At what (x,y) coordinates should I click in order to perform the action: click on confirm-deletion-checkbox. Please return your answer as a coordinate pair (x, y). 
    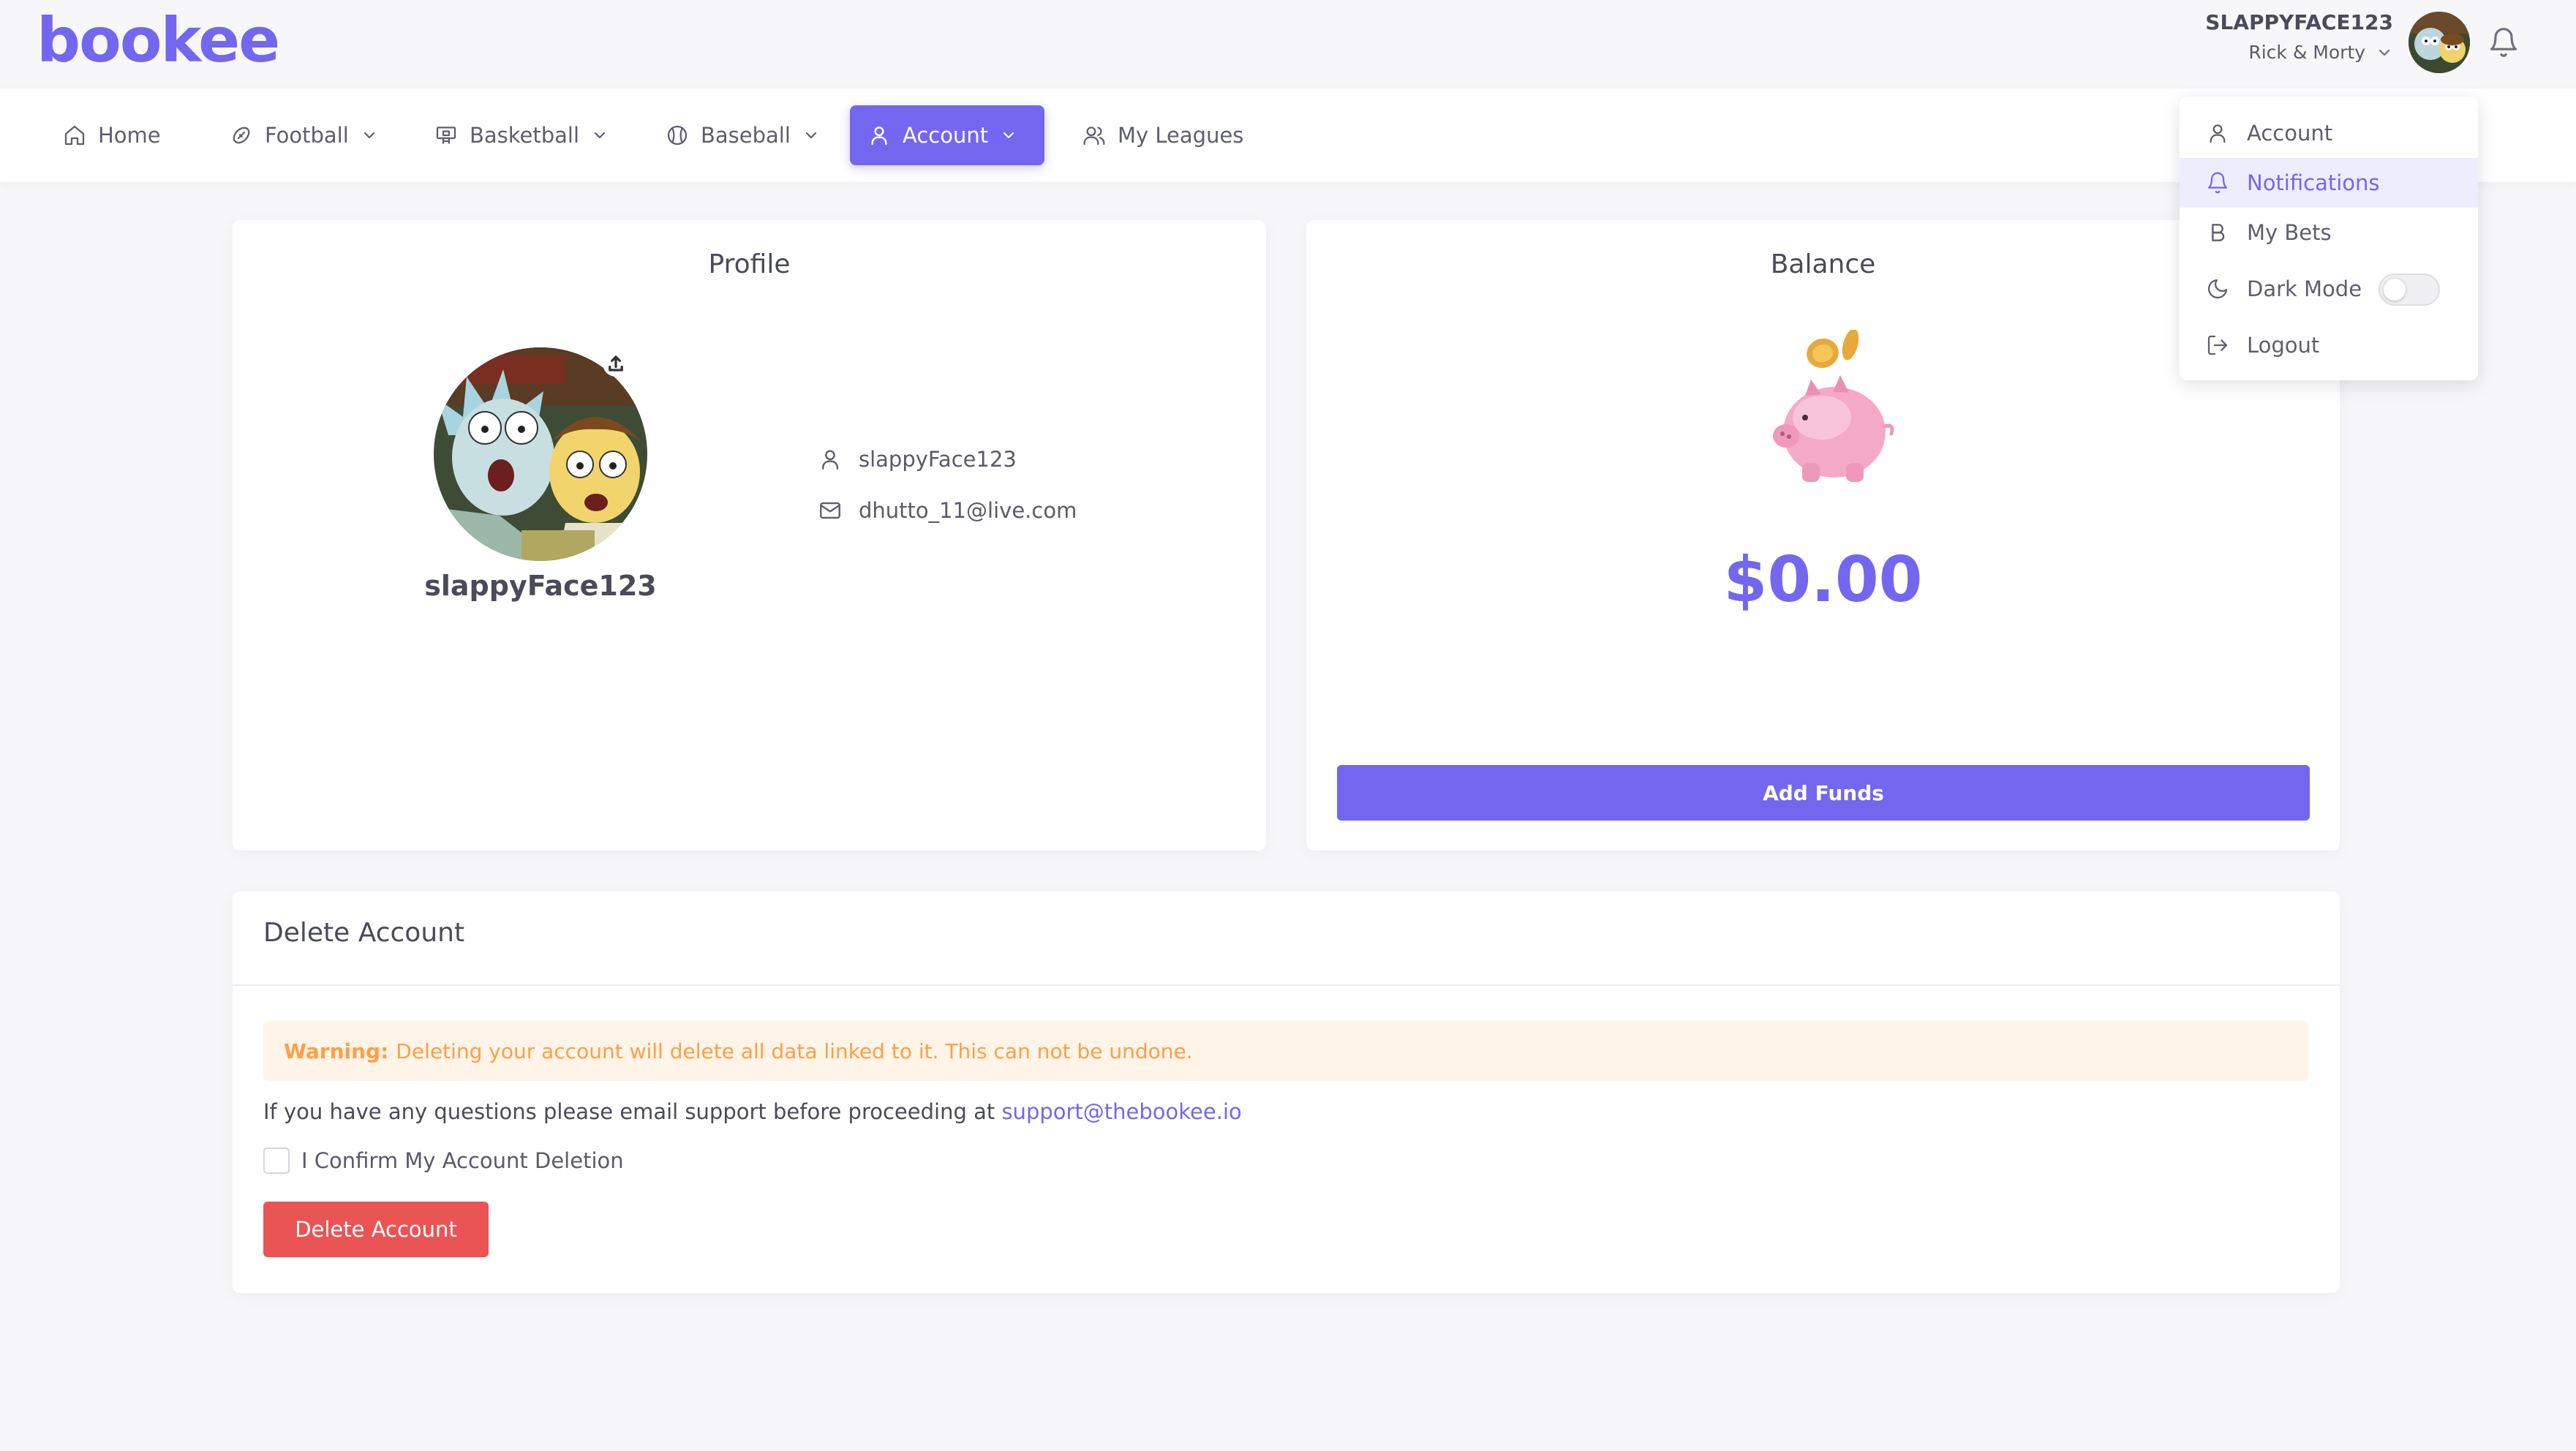
    Looking at the image, I should click on (276, 1160).